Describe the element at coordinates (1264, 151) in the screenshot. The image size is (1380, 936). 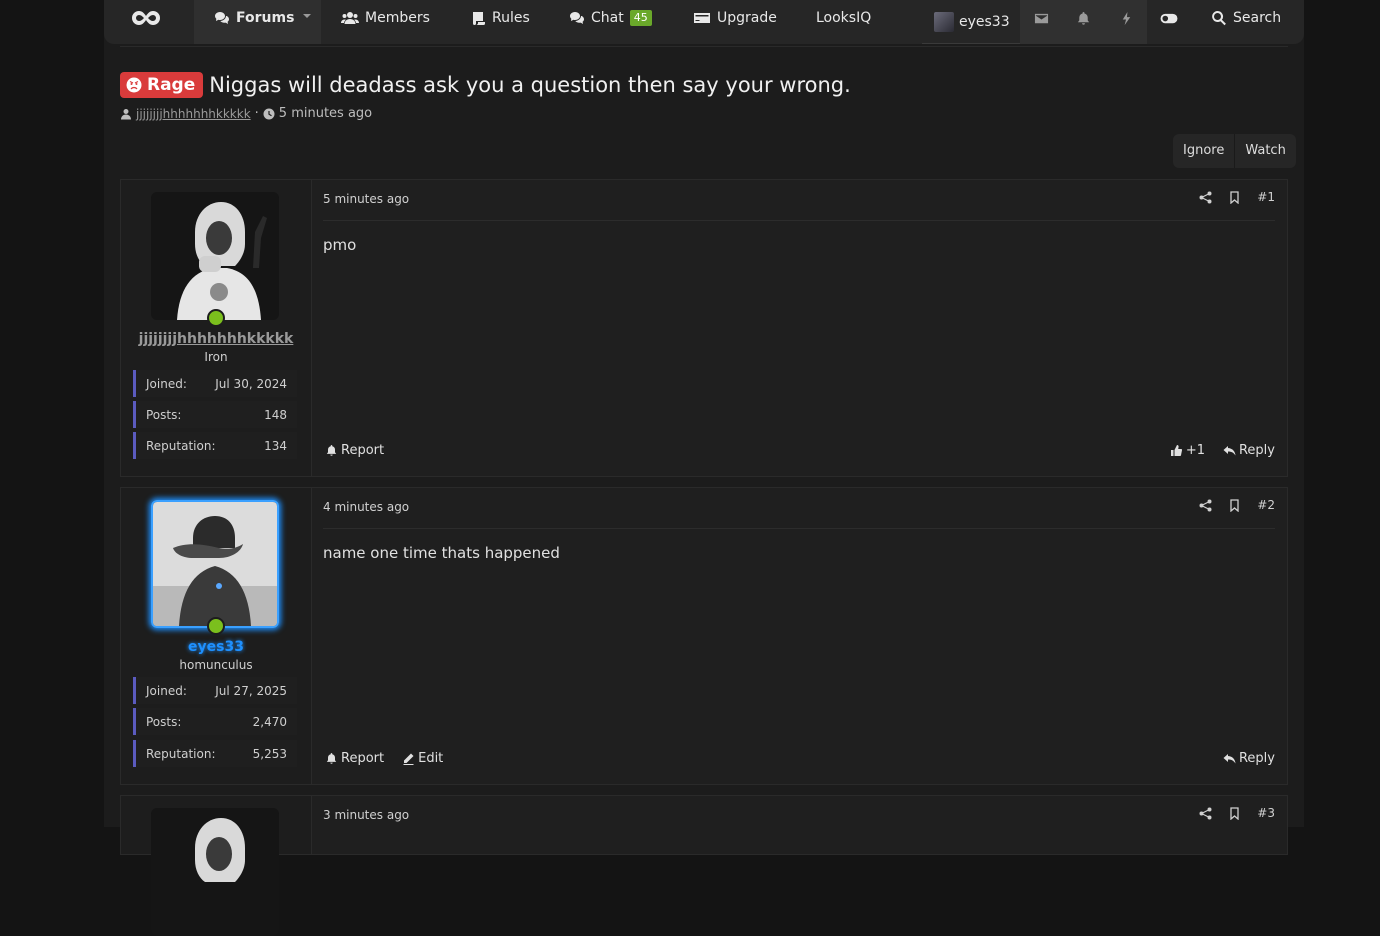
I see `watch-button: Watch` at that location.